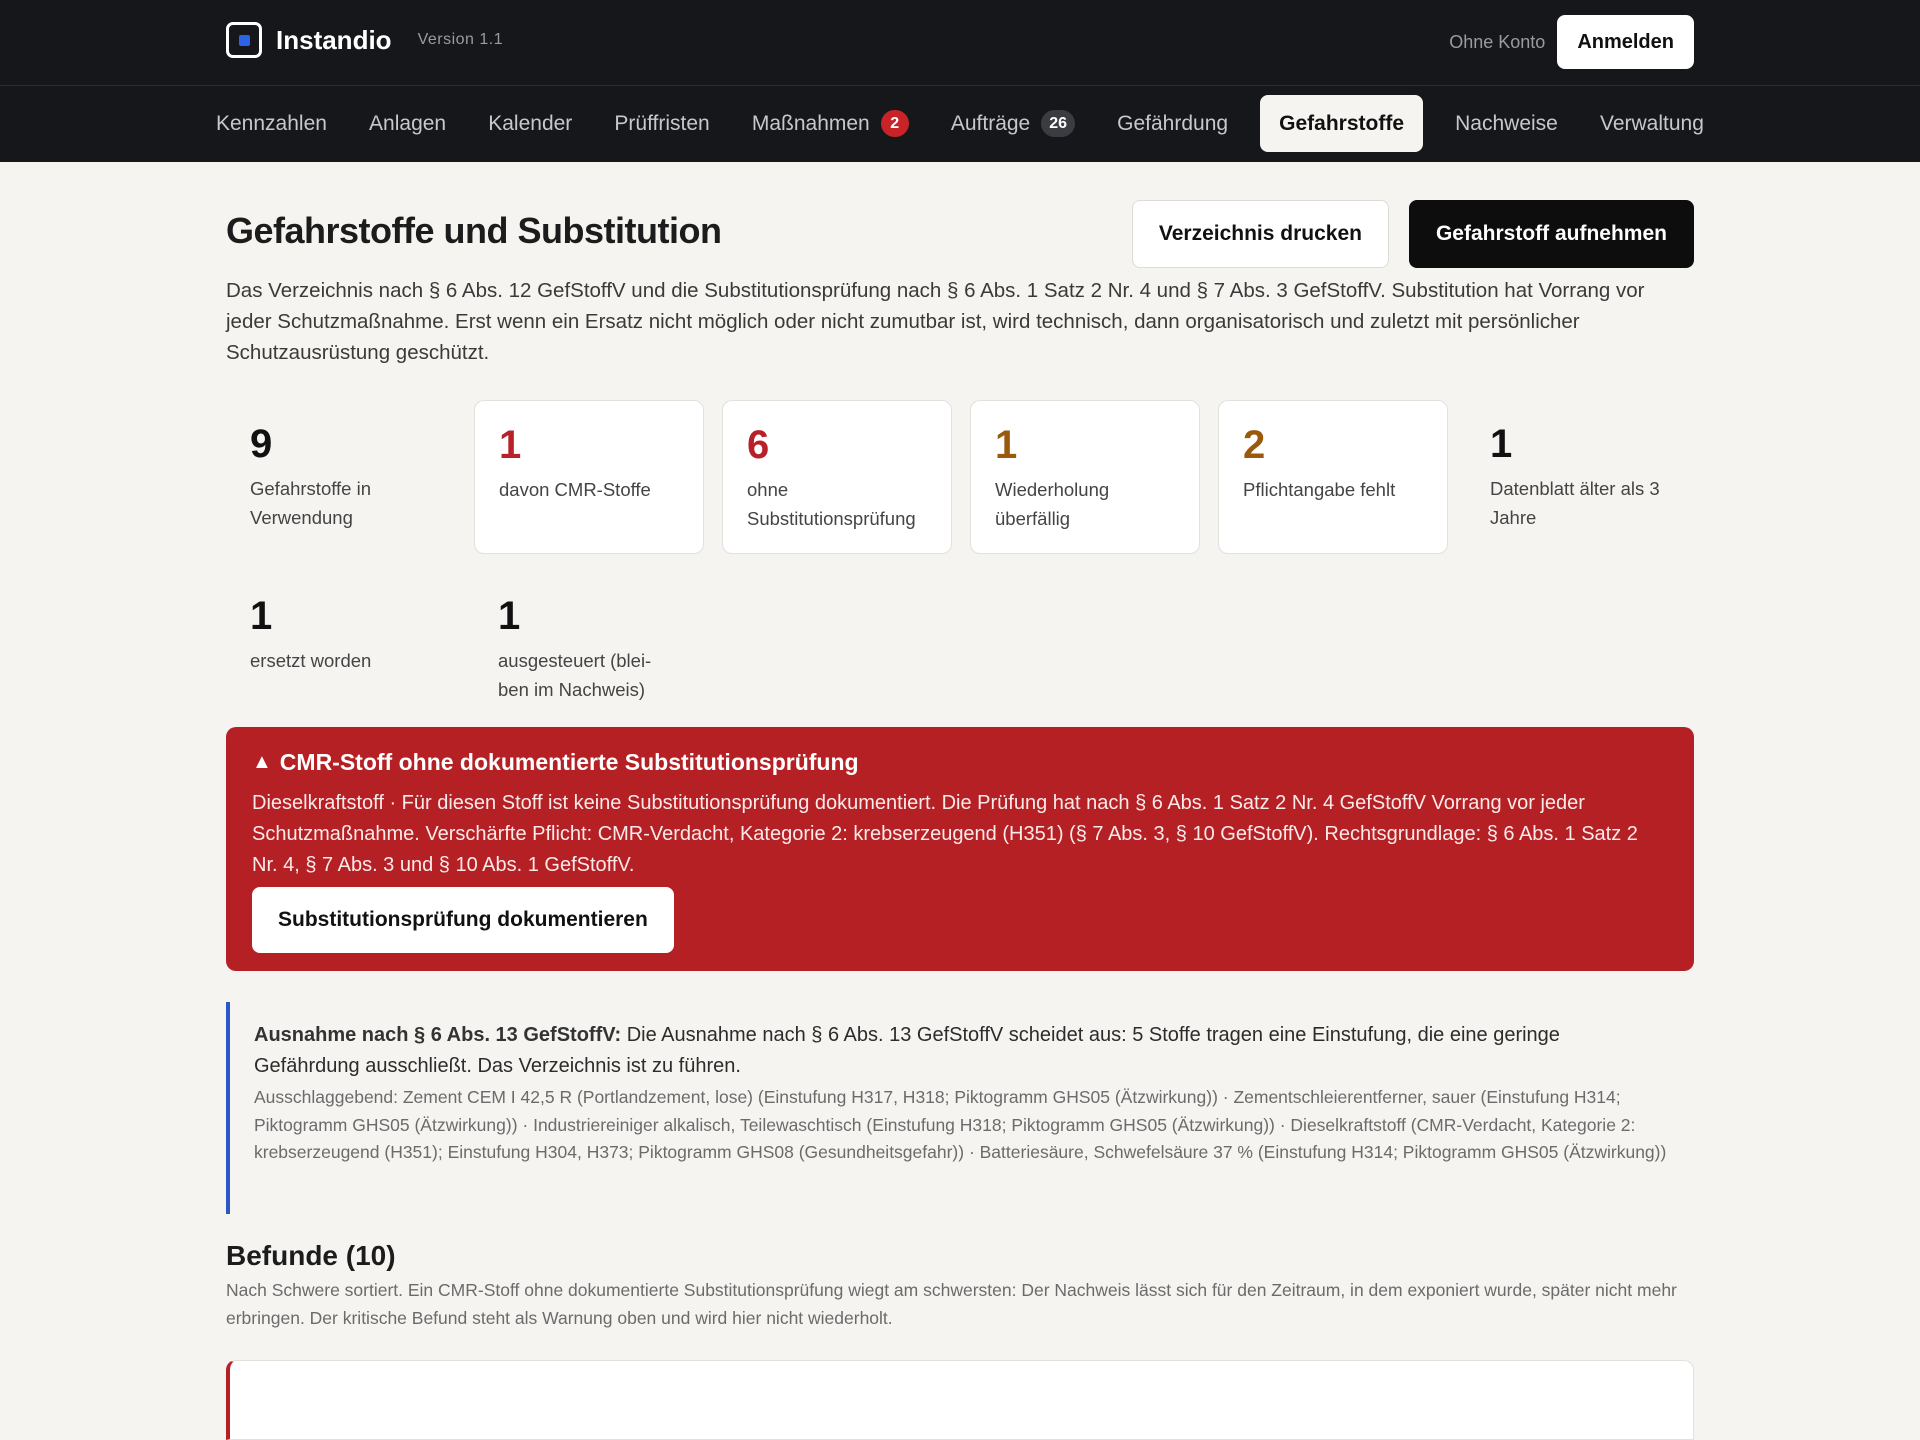  Describe the element at coordinates (1058, 123) in the screenshot. I see `count-badge: 26` at that location.